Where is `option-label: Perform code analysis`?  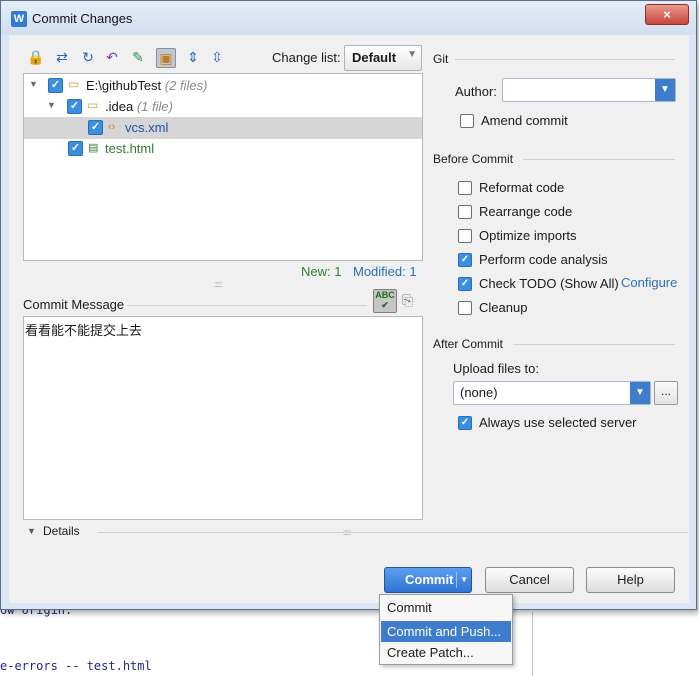 option-label: Perform code analysis is located at coordinates (543, 259).